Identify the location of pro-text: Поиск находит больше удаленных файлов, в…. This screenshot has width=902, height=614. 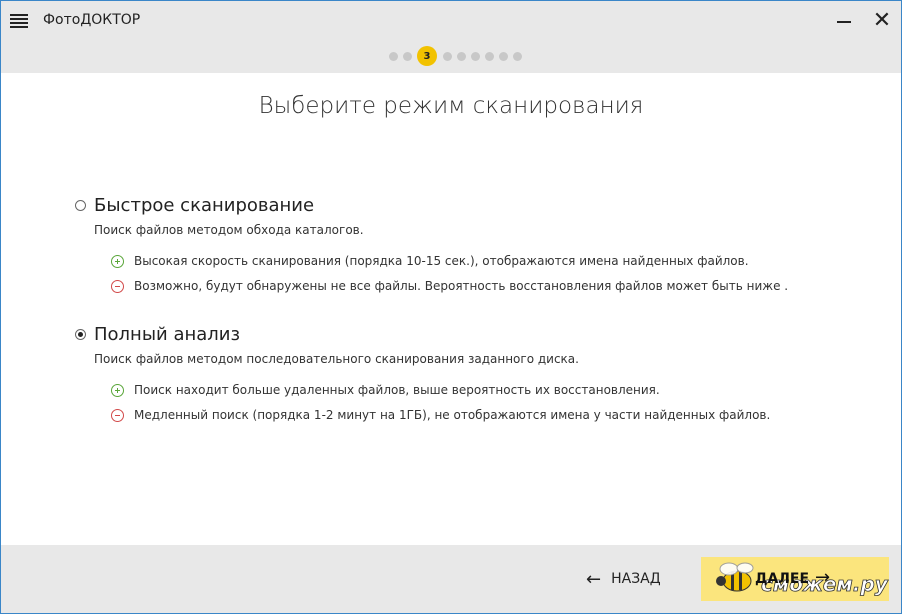
(397, 390).